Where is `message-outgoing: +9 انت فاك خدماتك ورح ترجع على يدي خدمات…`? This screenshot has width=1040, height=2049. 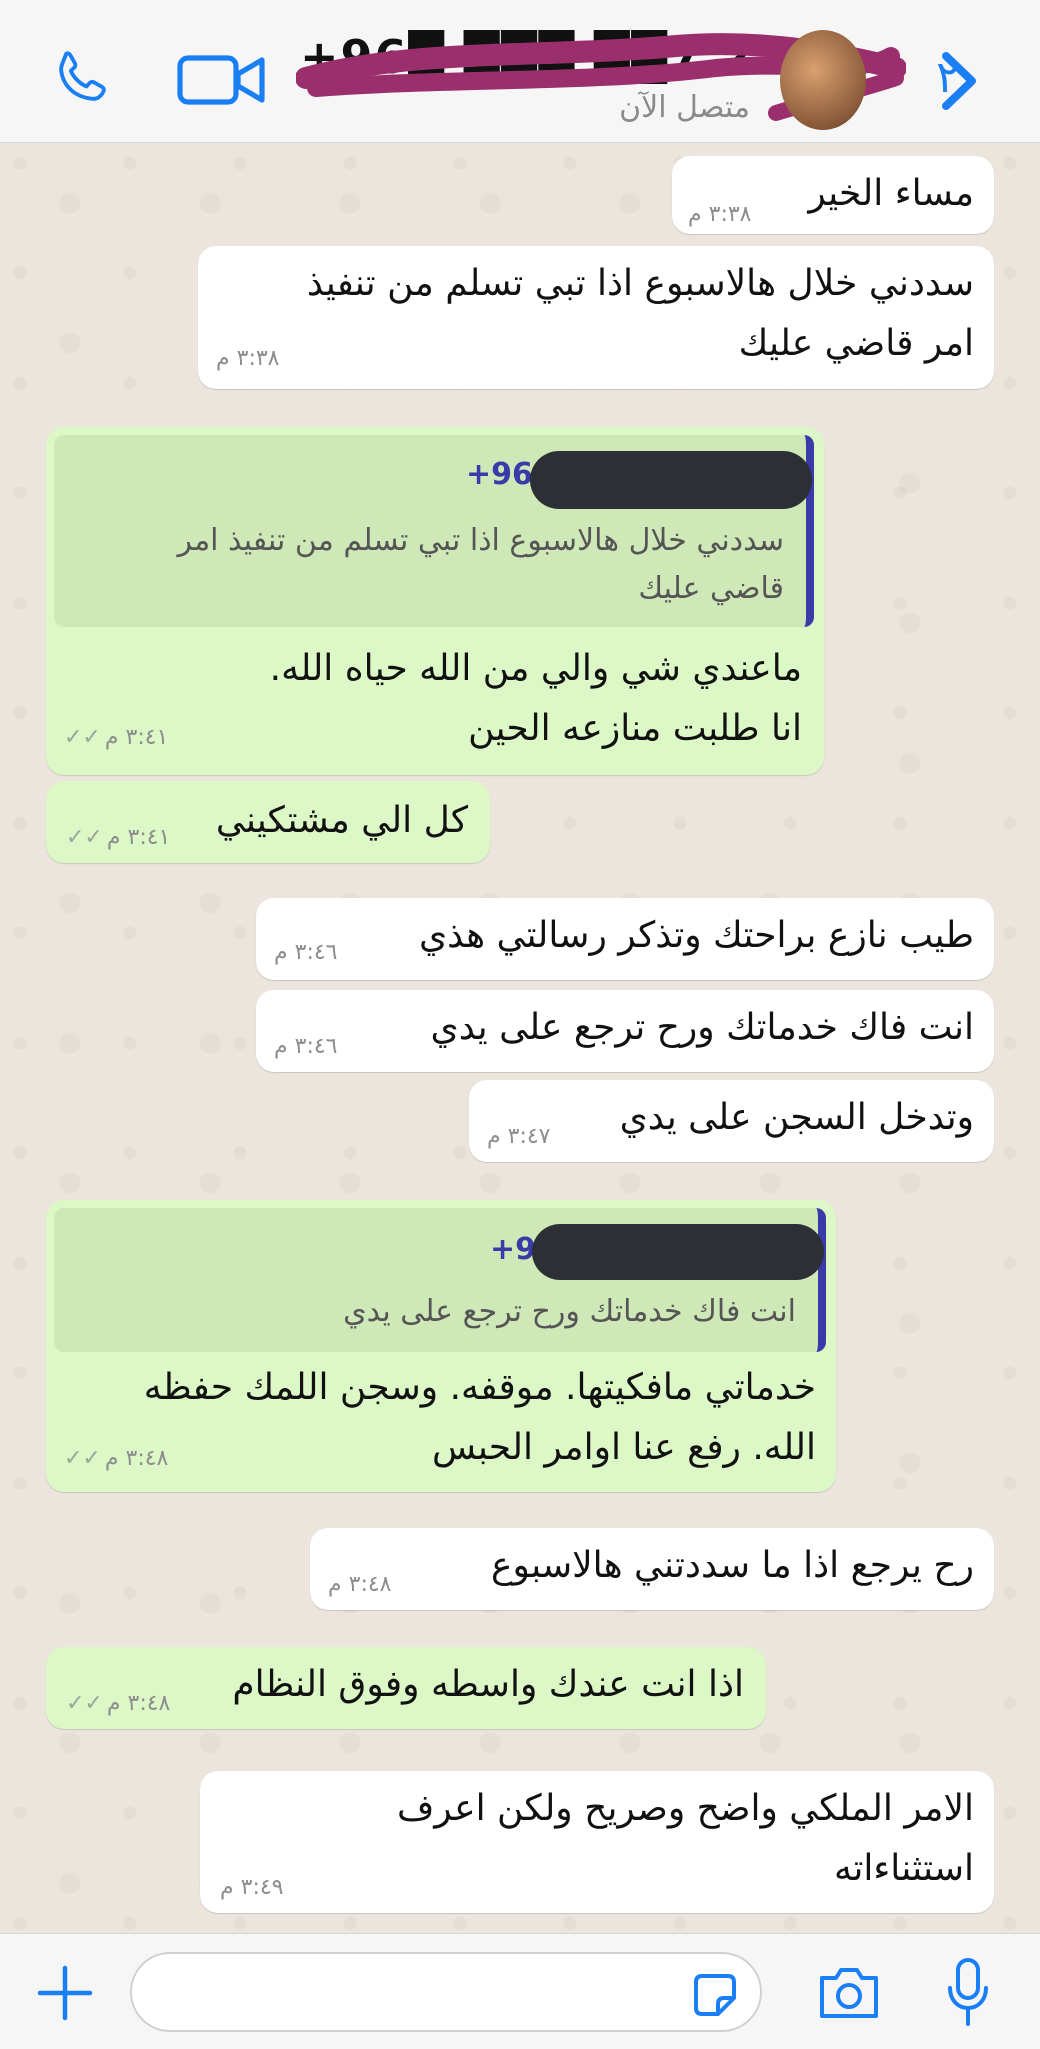
message-outgoing: +9 انت فاك خدماتك ورح ترجع على يدي خدمات… is located at coordinates (441, 1346).